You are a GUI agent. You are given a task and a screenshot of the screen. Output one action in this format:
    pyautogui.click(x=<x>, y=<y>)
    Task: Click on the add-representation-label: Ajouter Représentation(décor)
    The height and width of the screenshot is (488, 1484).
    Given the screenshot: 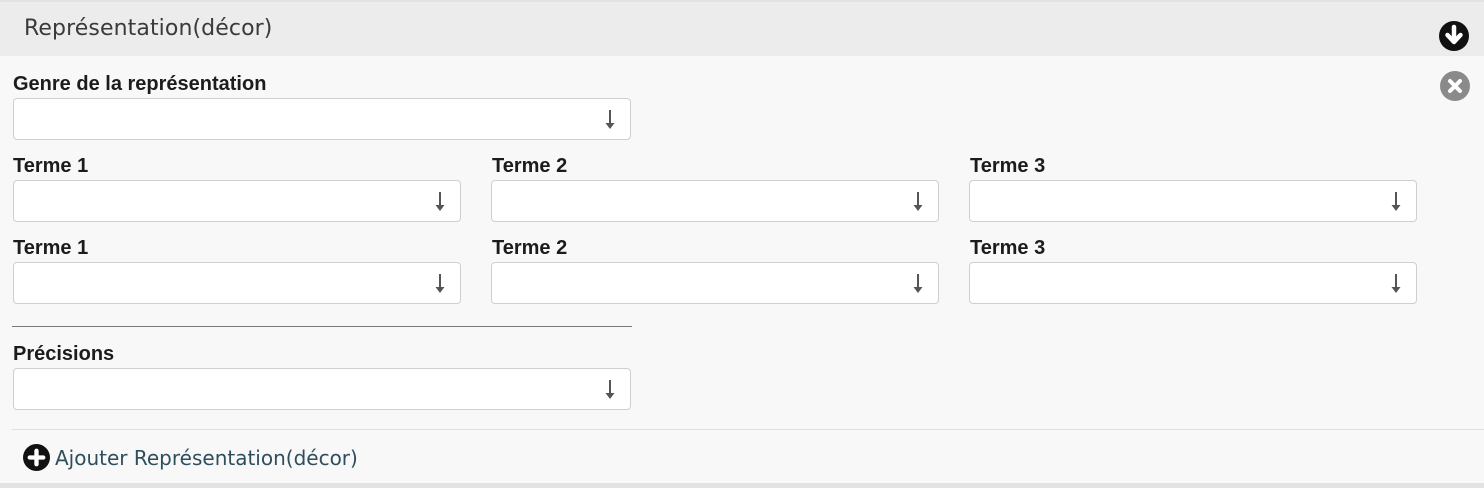 What is the action you would take?
    pyautogui.click(x=206, y=457)
    